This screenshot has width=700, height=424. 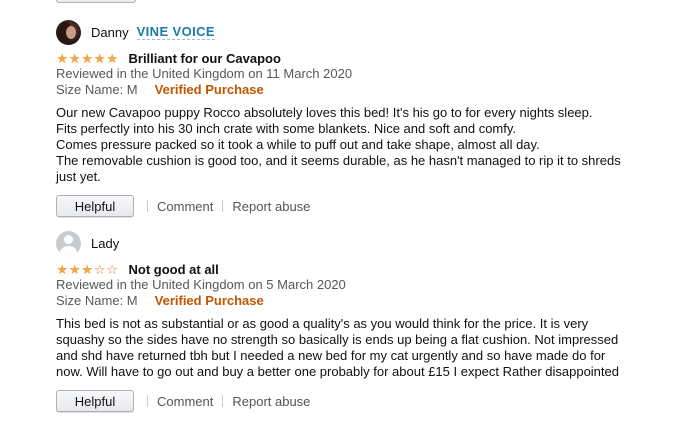 What do you see at coordinates (366, 243) in the screenshot?
I see `reviewer-profile: Lady` at bounding box center [366, 243].